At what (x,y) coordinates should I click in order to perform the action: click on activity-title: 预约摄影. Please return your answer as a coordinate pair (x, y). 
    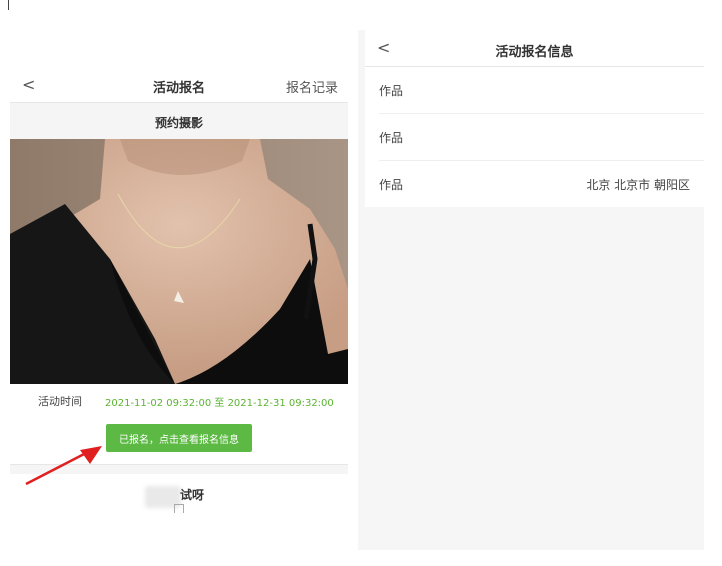
    Looking at the image, I should click on (178, 123).